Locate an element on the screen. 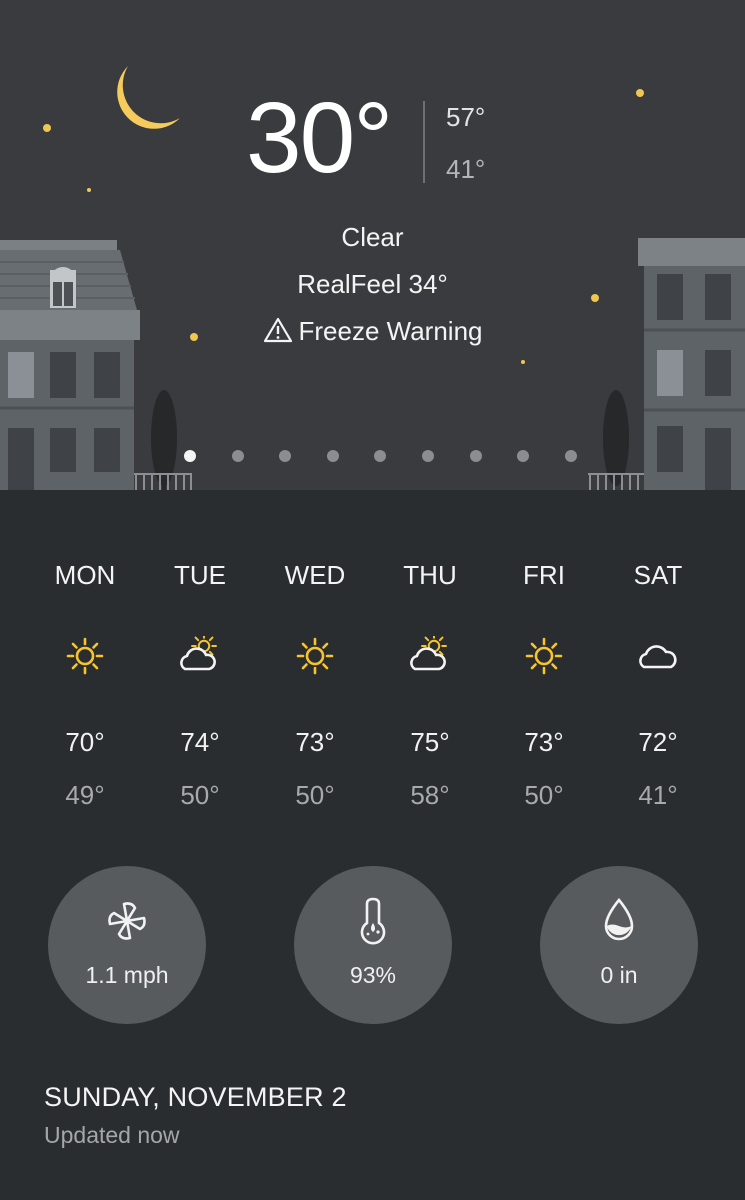  forecast-day-name: TUE is located at coordinates (200, 575).